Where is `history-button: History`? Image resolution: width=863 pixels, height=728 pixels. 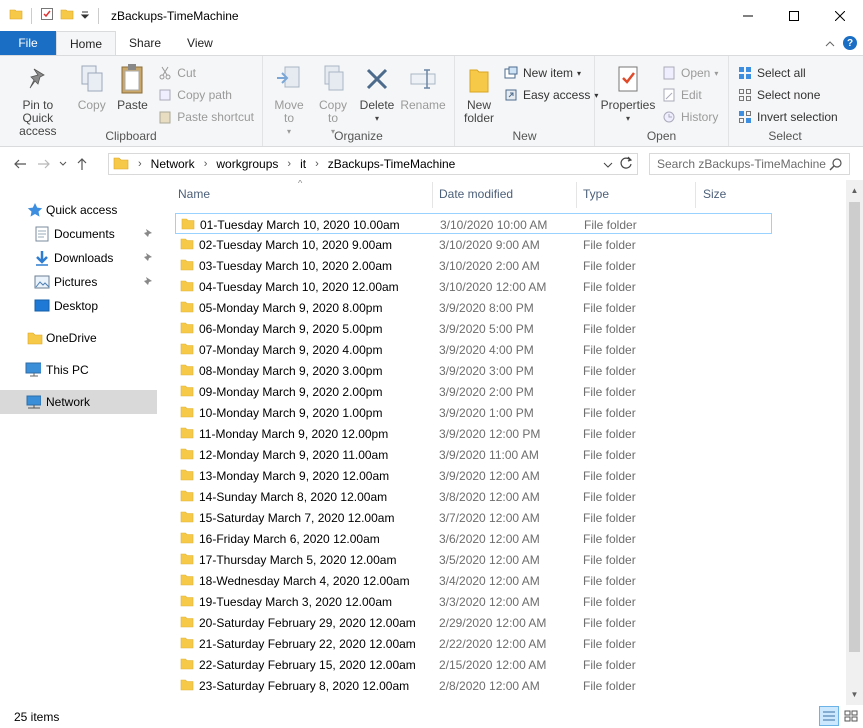
history-button: History is located at coordinates (689, 117).